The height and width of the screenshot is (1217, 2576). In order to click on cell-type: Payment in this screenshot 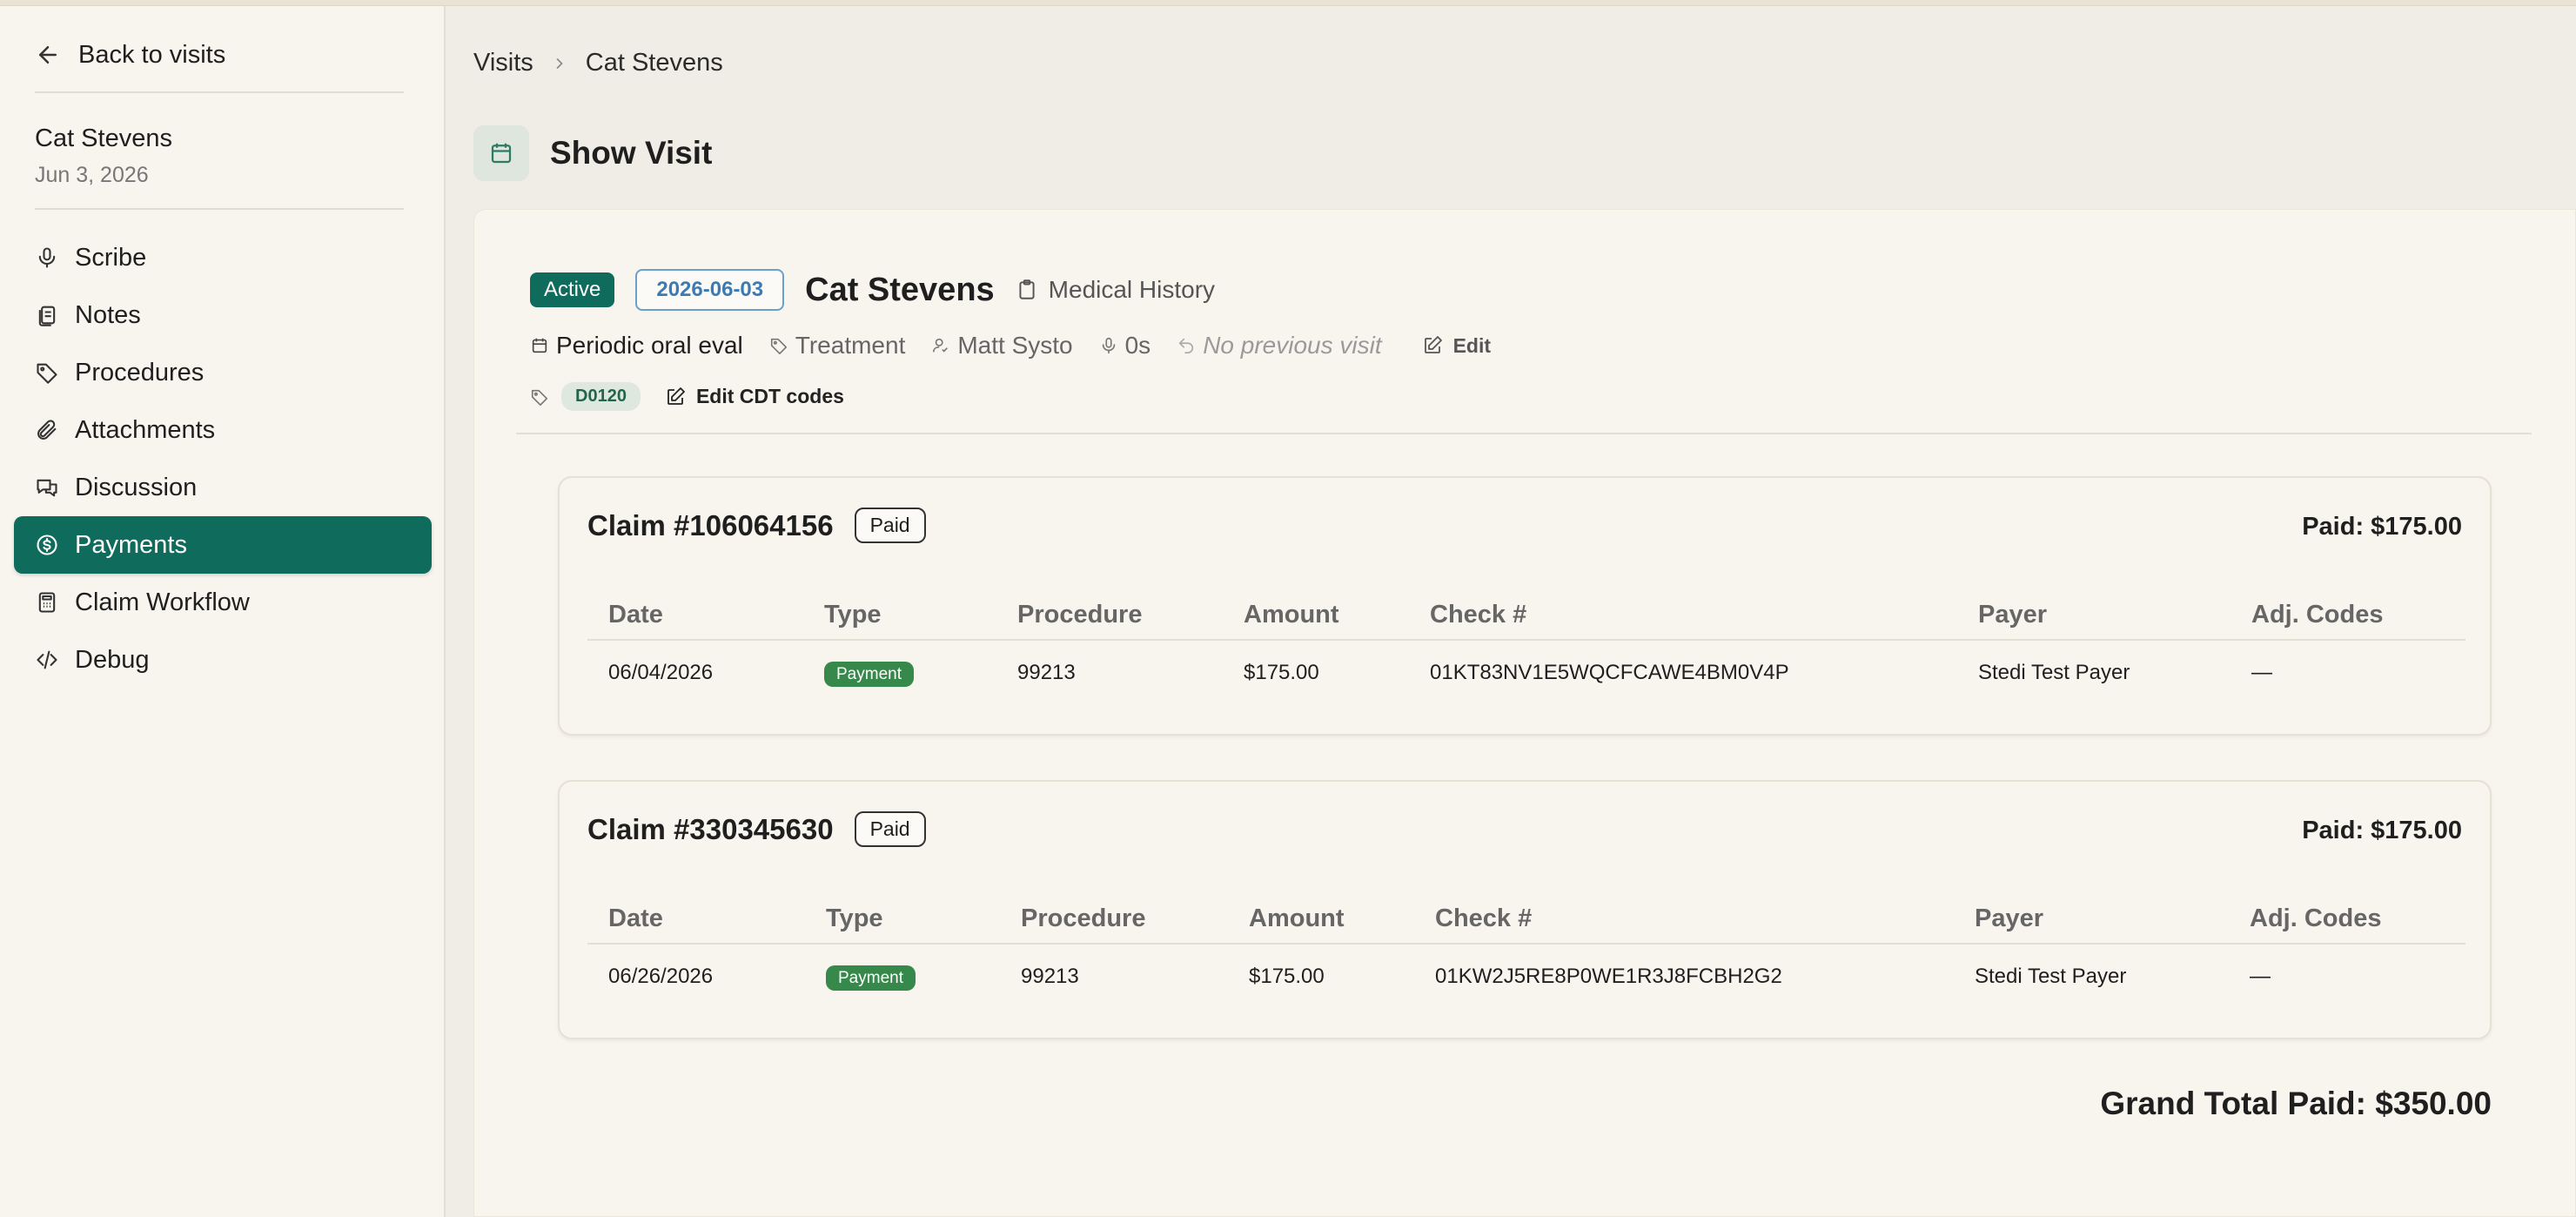, I will do `click(900, 672)`.